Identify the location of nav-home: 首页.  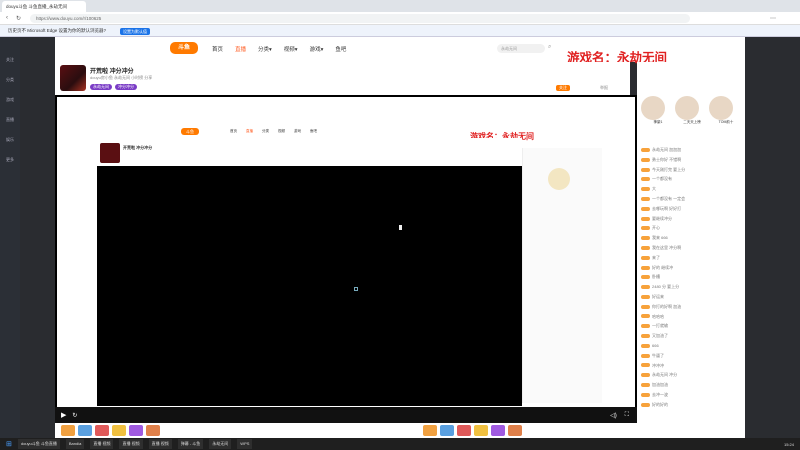
(217, 49).